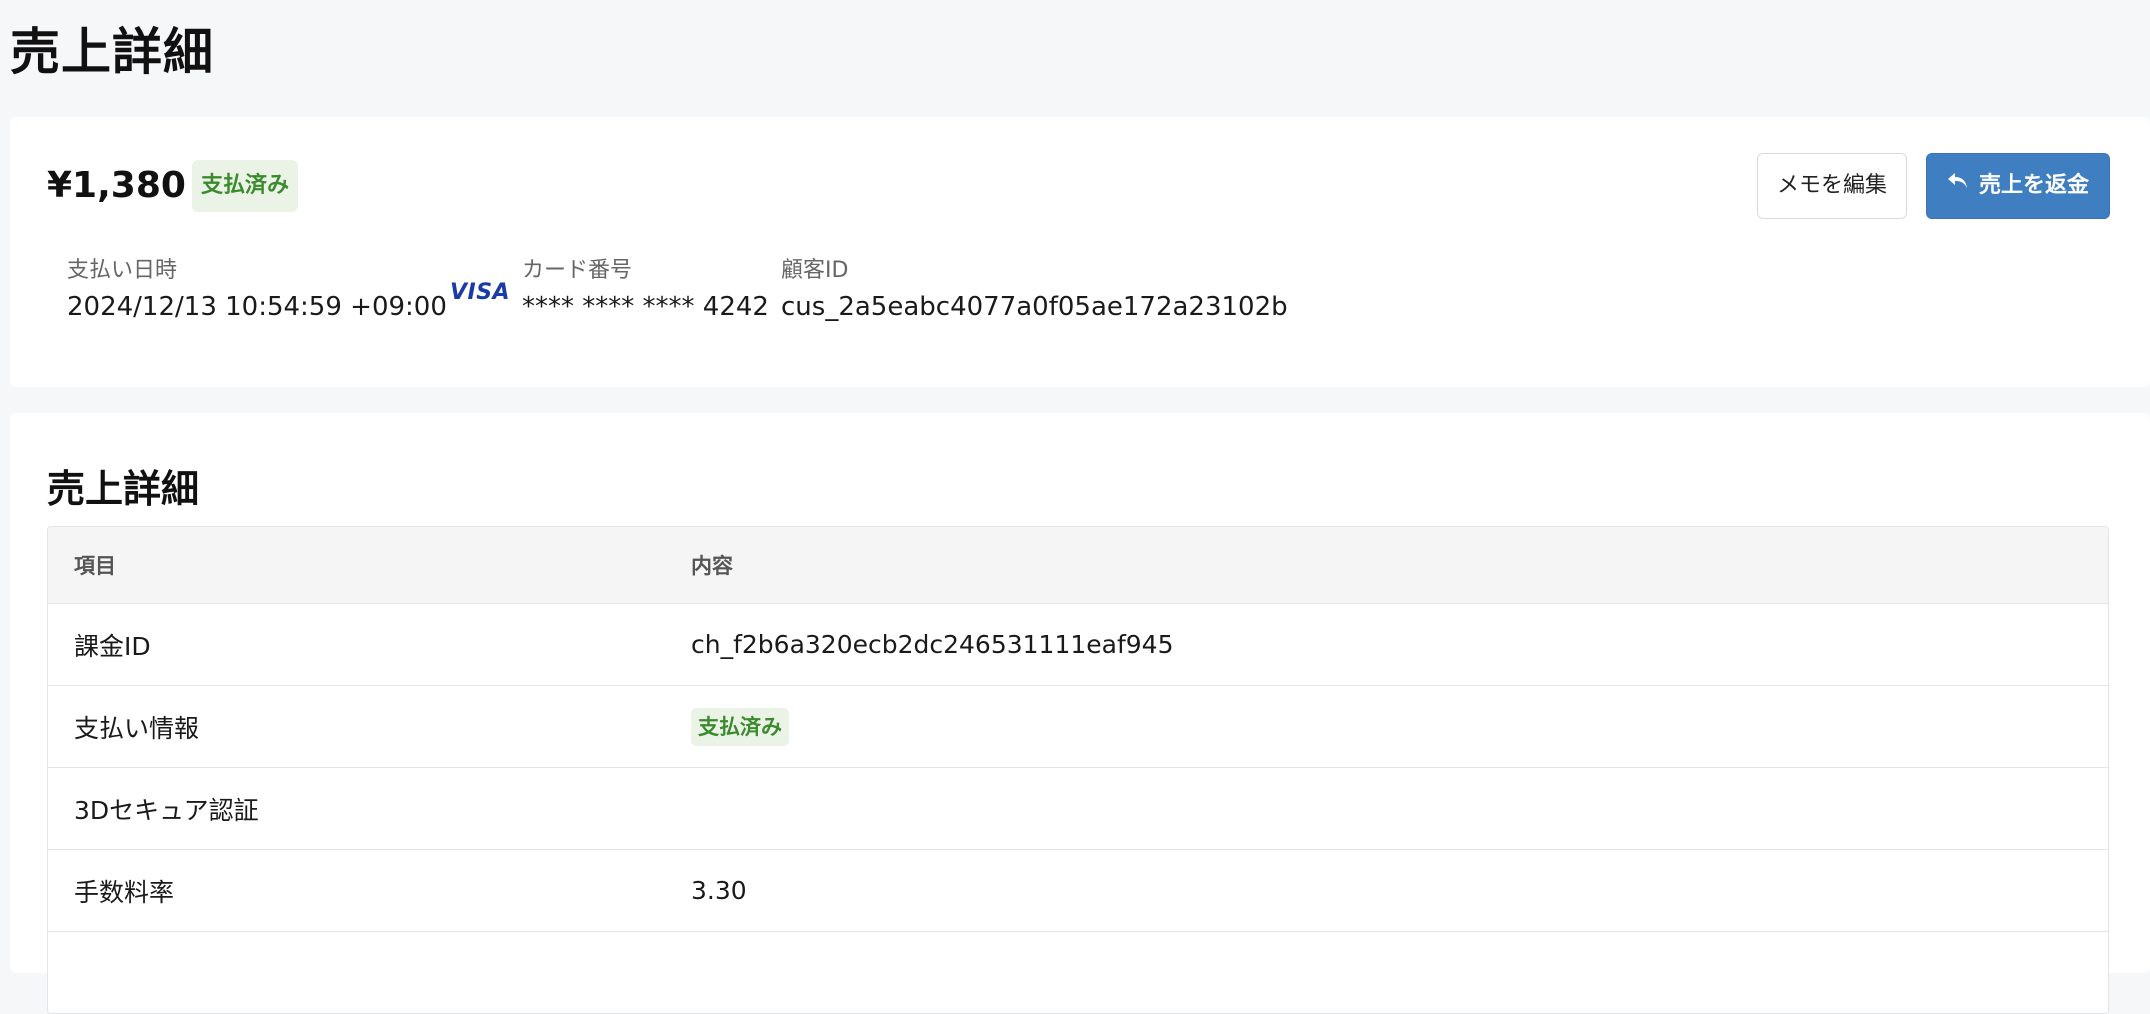 The height and width of the screenshot is (1014, 2150). I want to click on edit-memo-label: メモを編集, so click(1831, 185).